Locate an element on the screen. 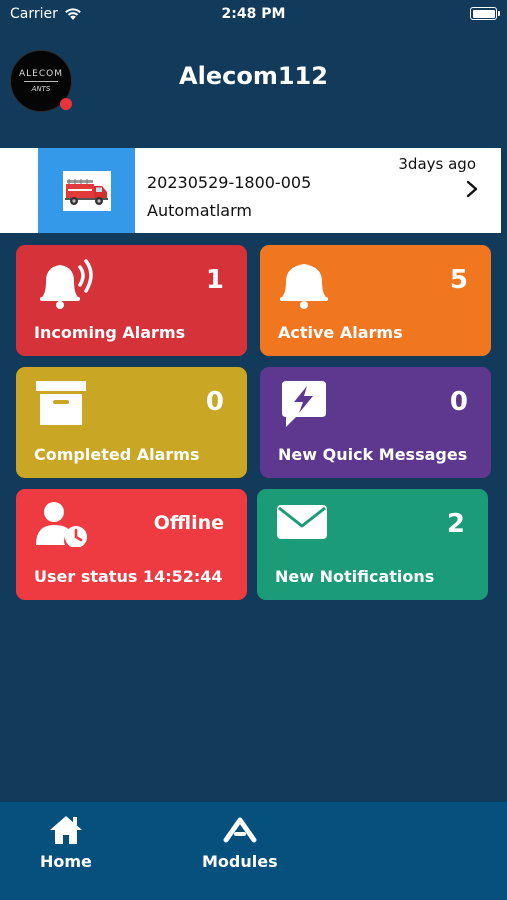  new-quick-messages-count: 0 is located at coordinates (458, 402).